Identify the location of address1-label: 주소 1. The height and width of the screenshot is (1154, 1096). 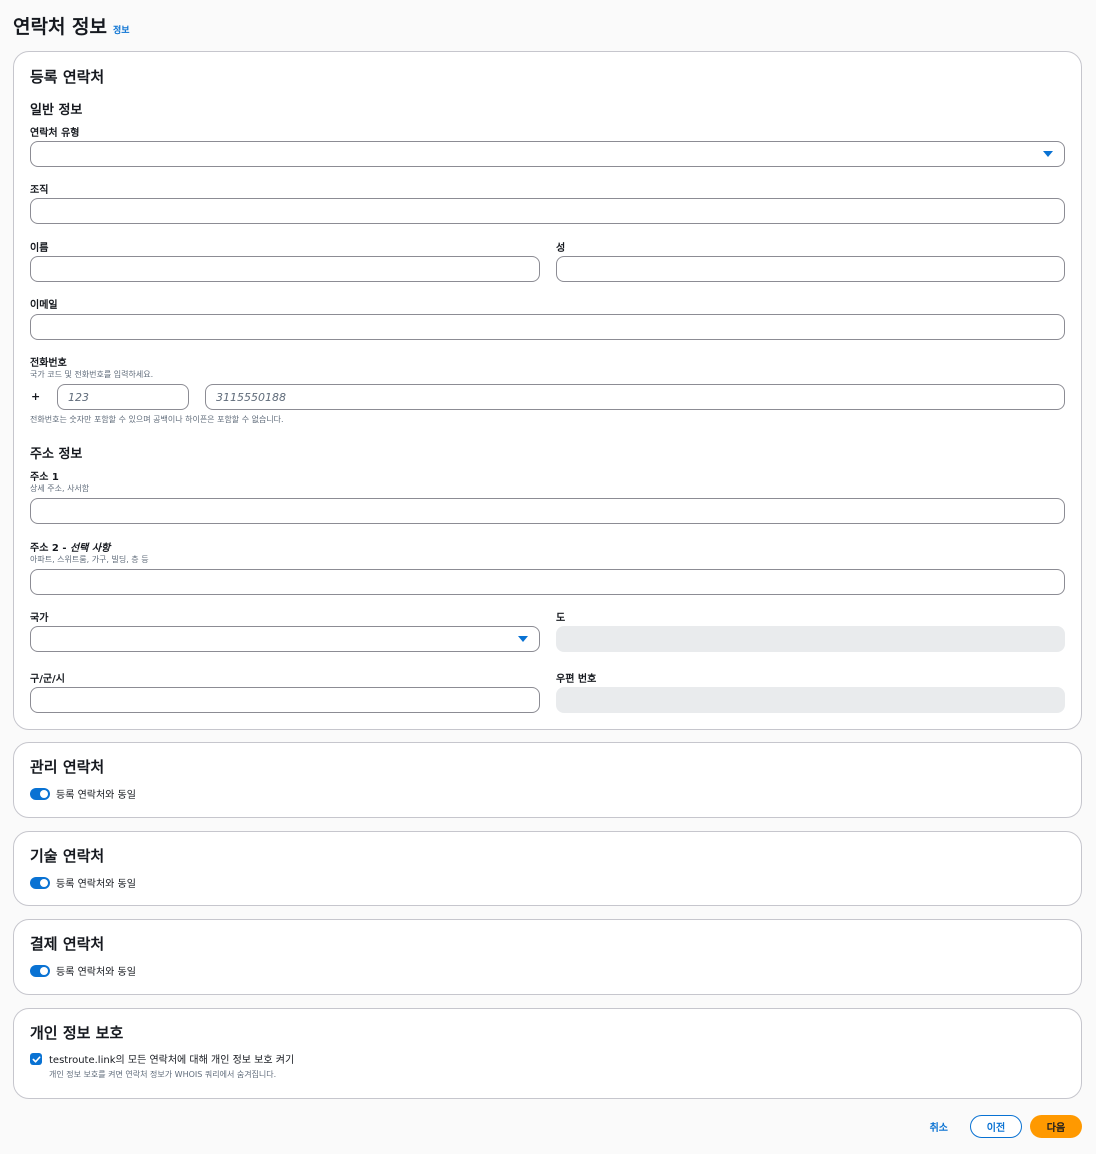
(44, 477).